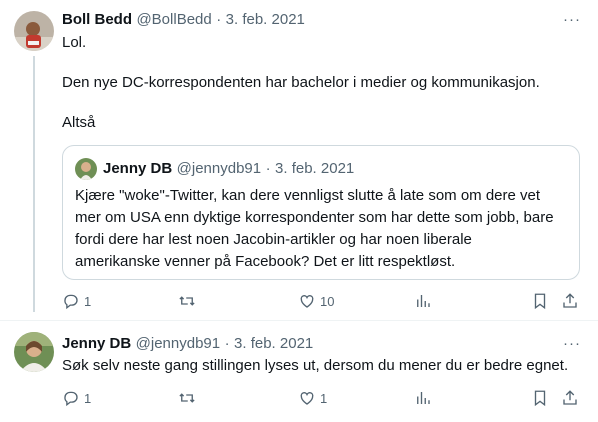 This screenshot has height=422, width=598. I want to click on like-button: 10, so click(316, 301).